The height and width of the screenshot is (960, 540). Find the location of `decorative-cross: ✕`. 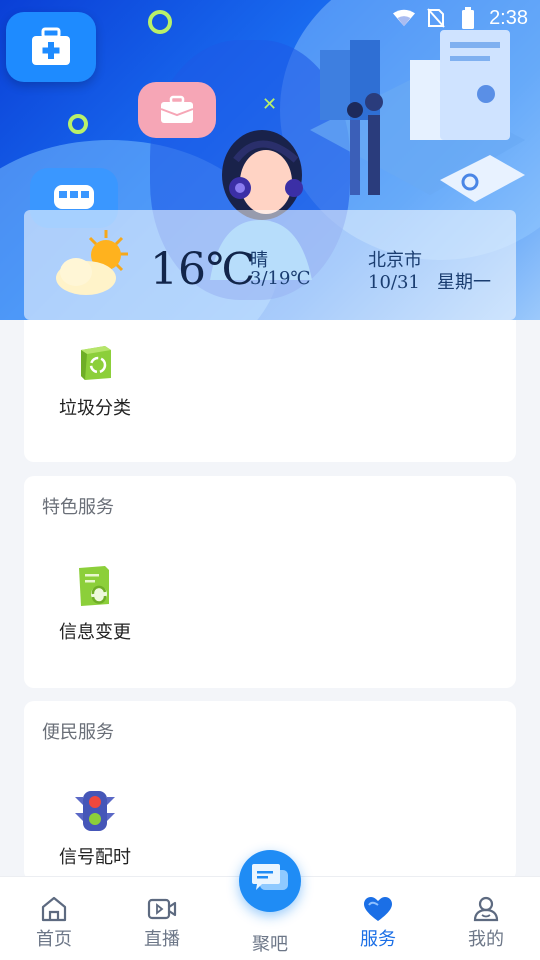

decorative-cross: ✕ is located at coordinates (270, 104).